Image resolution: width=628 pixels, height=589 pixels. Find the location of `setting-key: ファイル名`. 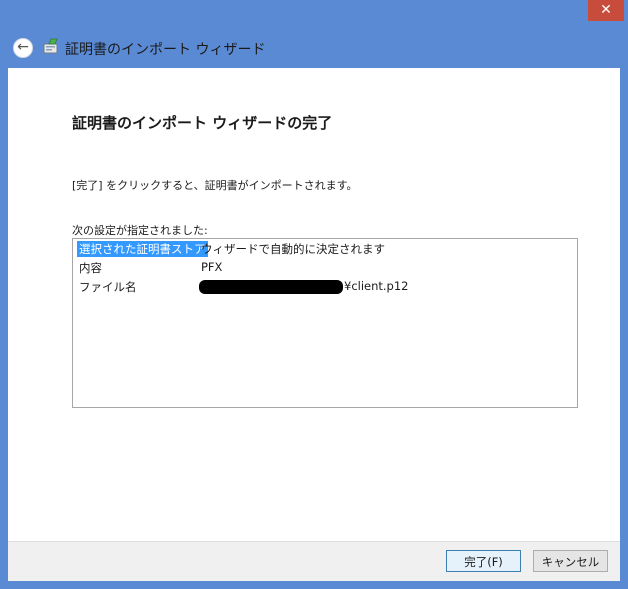

setting-key: ファイル名 is located at coordinates (108, 287).